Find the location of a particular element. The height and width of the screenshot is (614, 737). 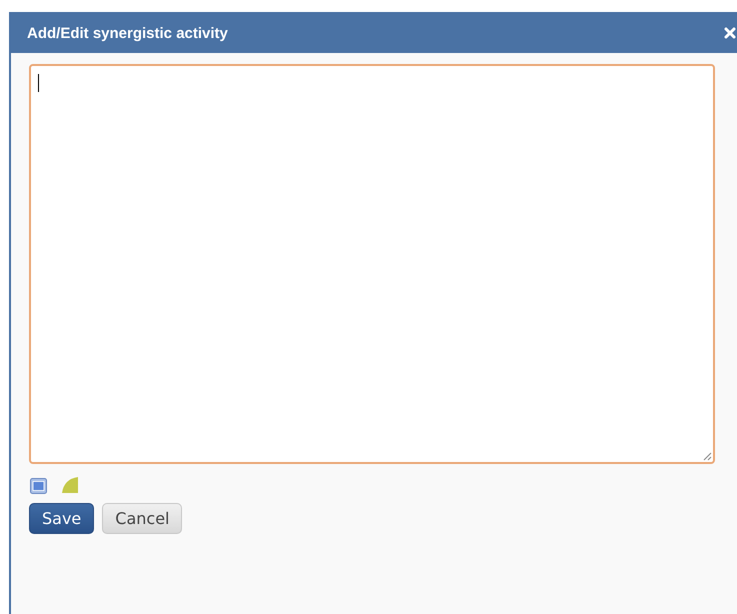

save-button: Save is located at coordinates (61, 518).